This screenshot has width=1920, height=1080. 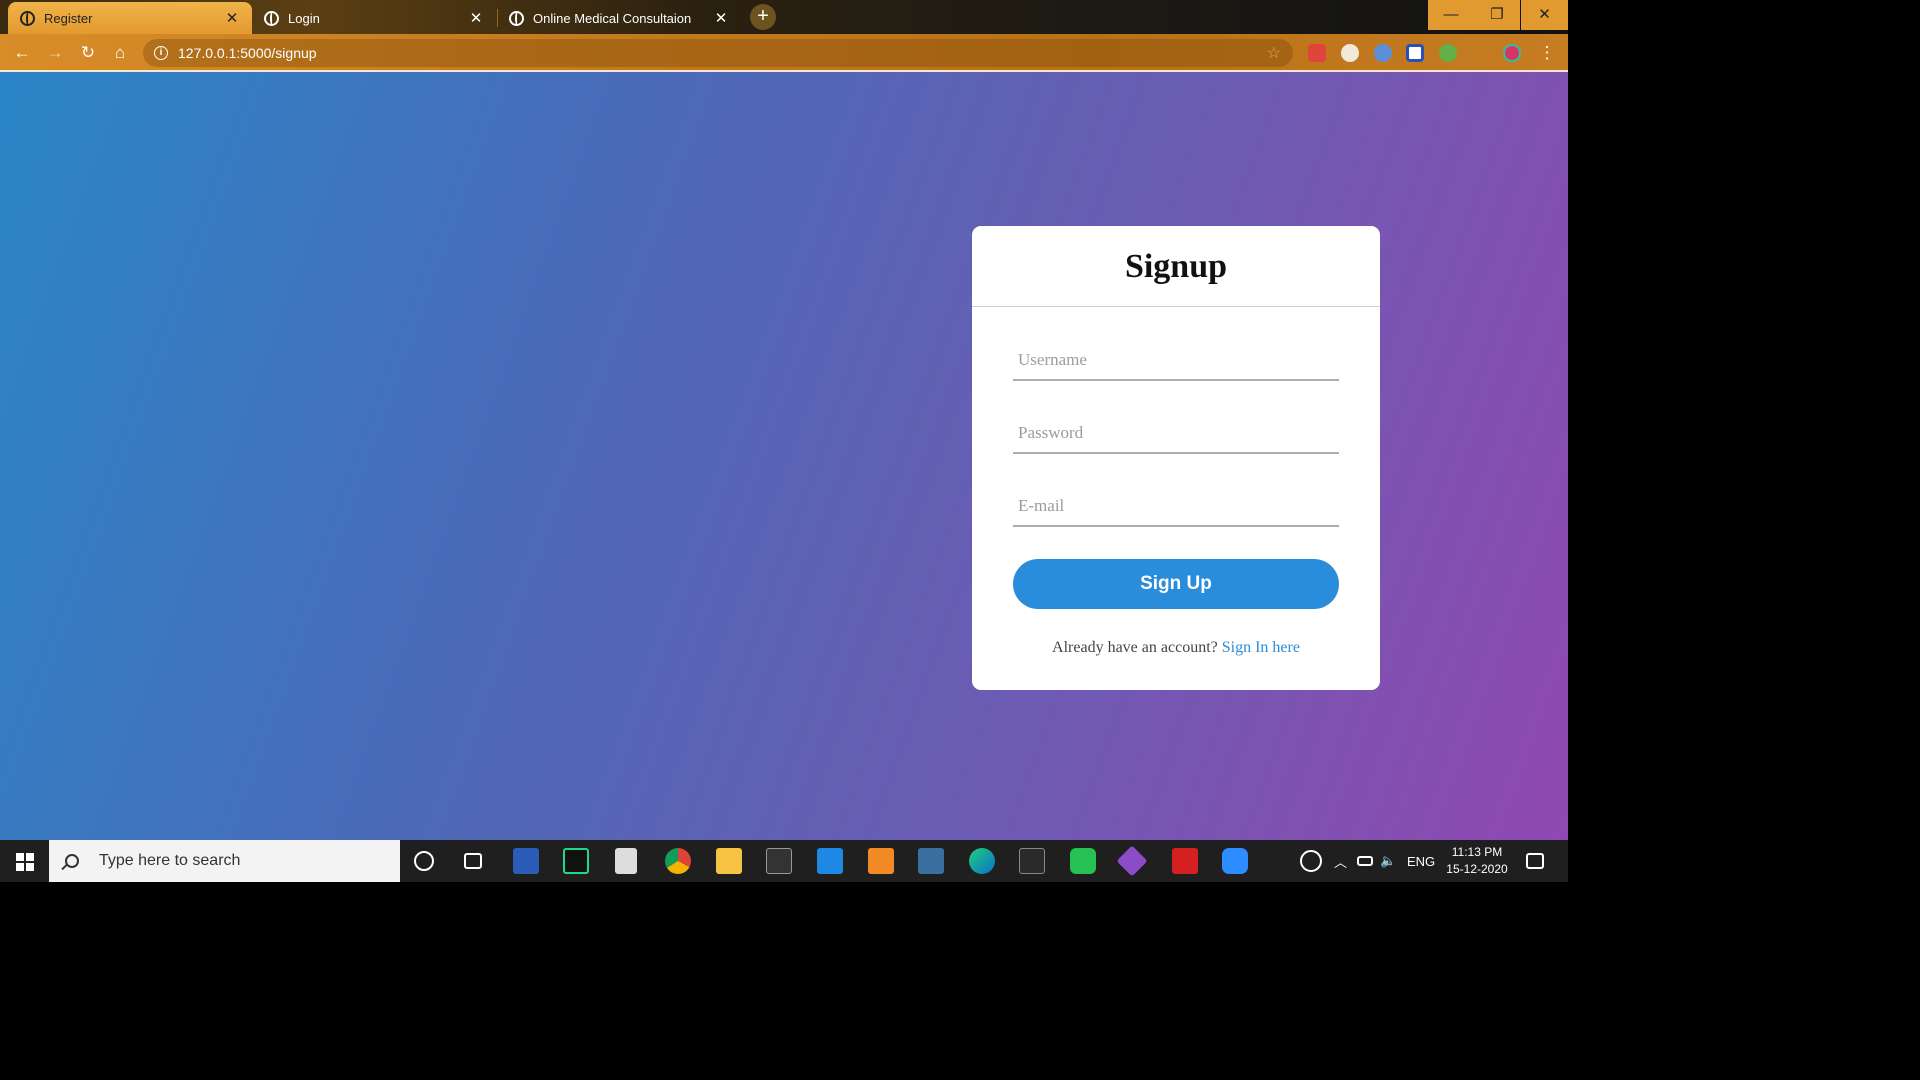 I want to click on zoom-icon, so click(x=1235, y=861).